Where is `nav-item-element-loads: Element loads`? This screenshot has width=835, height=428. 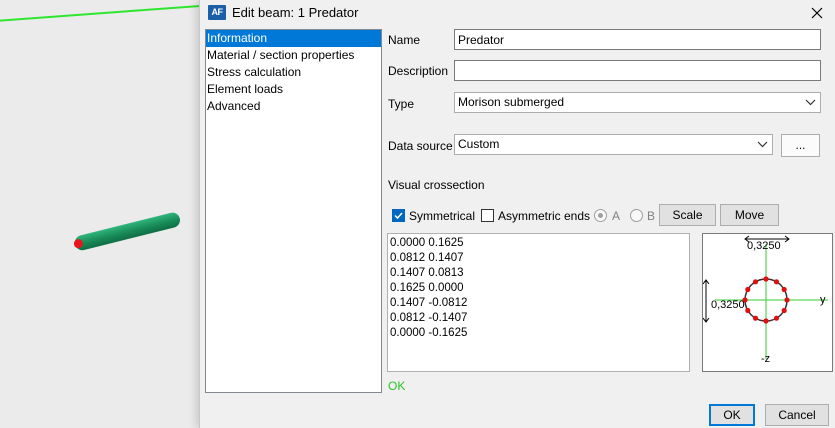 nav-item-element-loads: Element loads is located at coordinates (293, 89).